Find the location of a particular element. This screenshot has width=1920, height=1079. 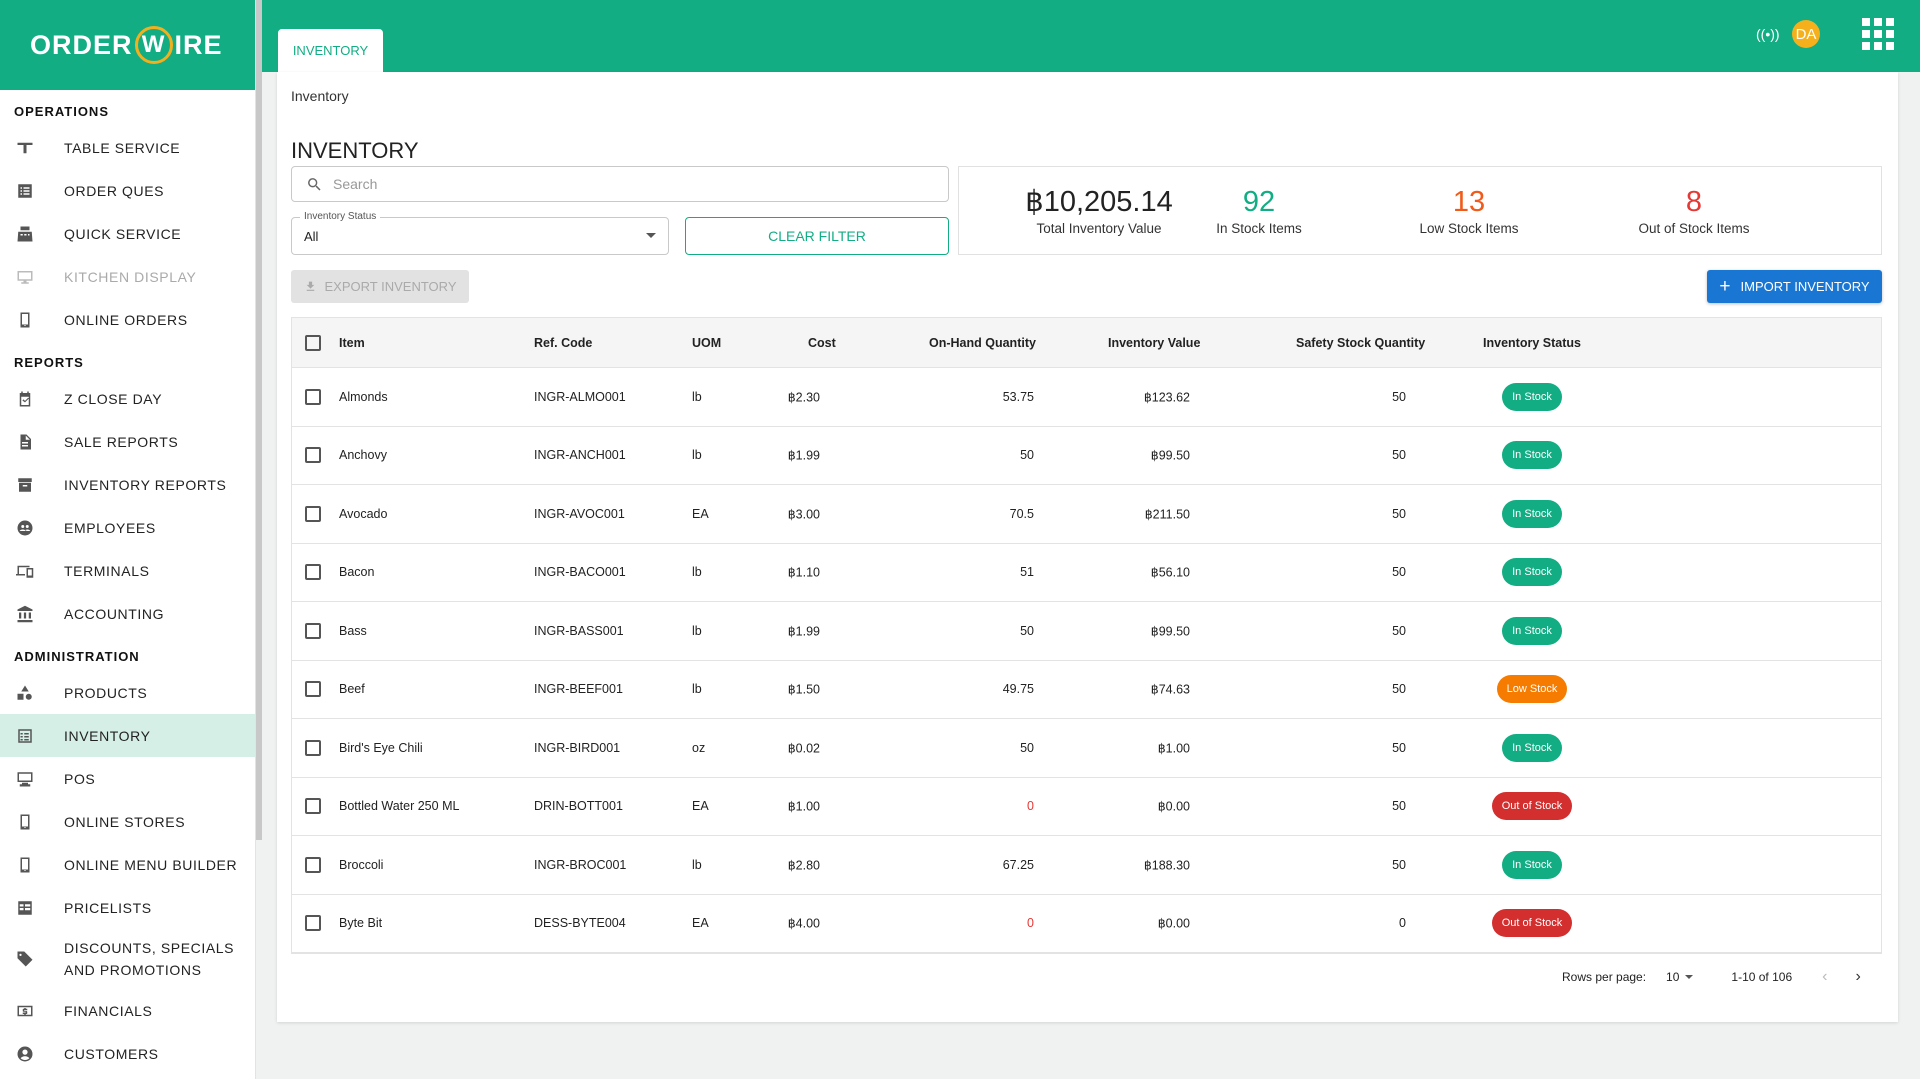

sidebar-scrollbar is located at coordinates (259, 420).